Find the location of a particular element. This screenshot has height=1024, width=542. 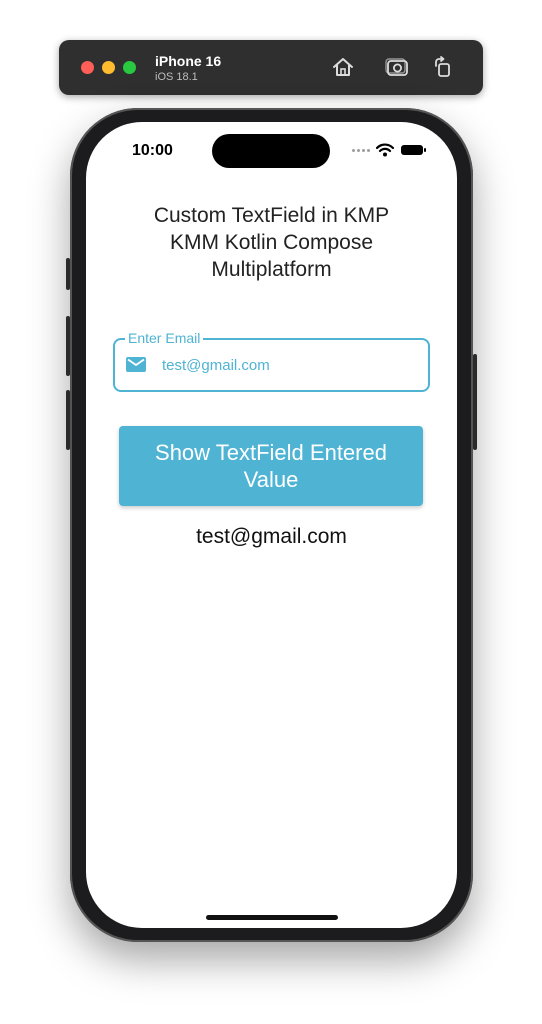

camera-icon is located at coordinates (396, 67).